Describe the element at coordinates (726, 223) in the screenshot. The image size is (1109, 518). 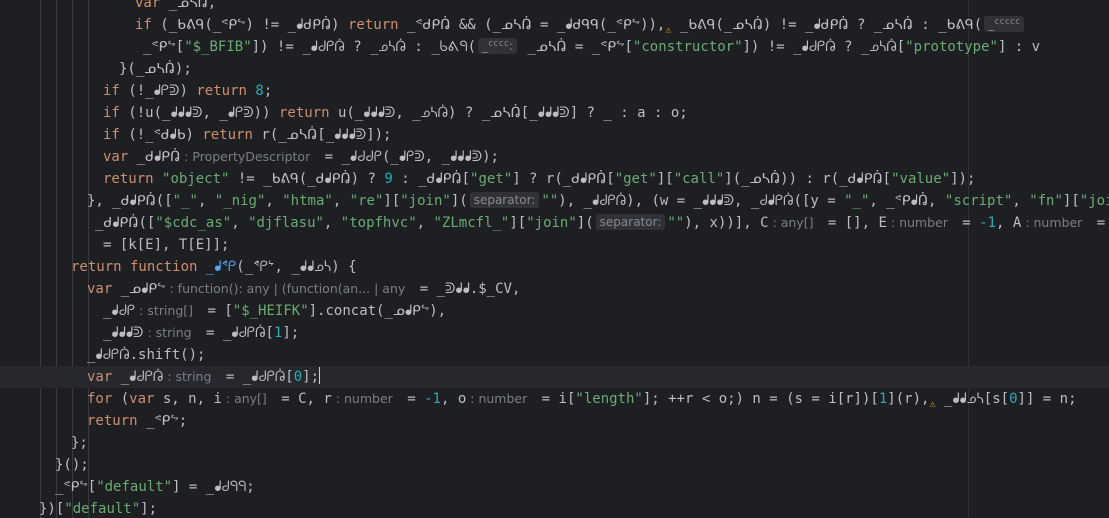
I see `code-token: ), x))], C` at that location.